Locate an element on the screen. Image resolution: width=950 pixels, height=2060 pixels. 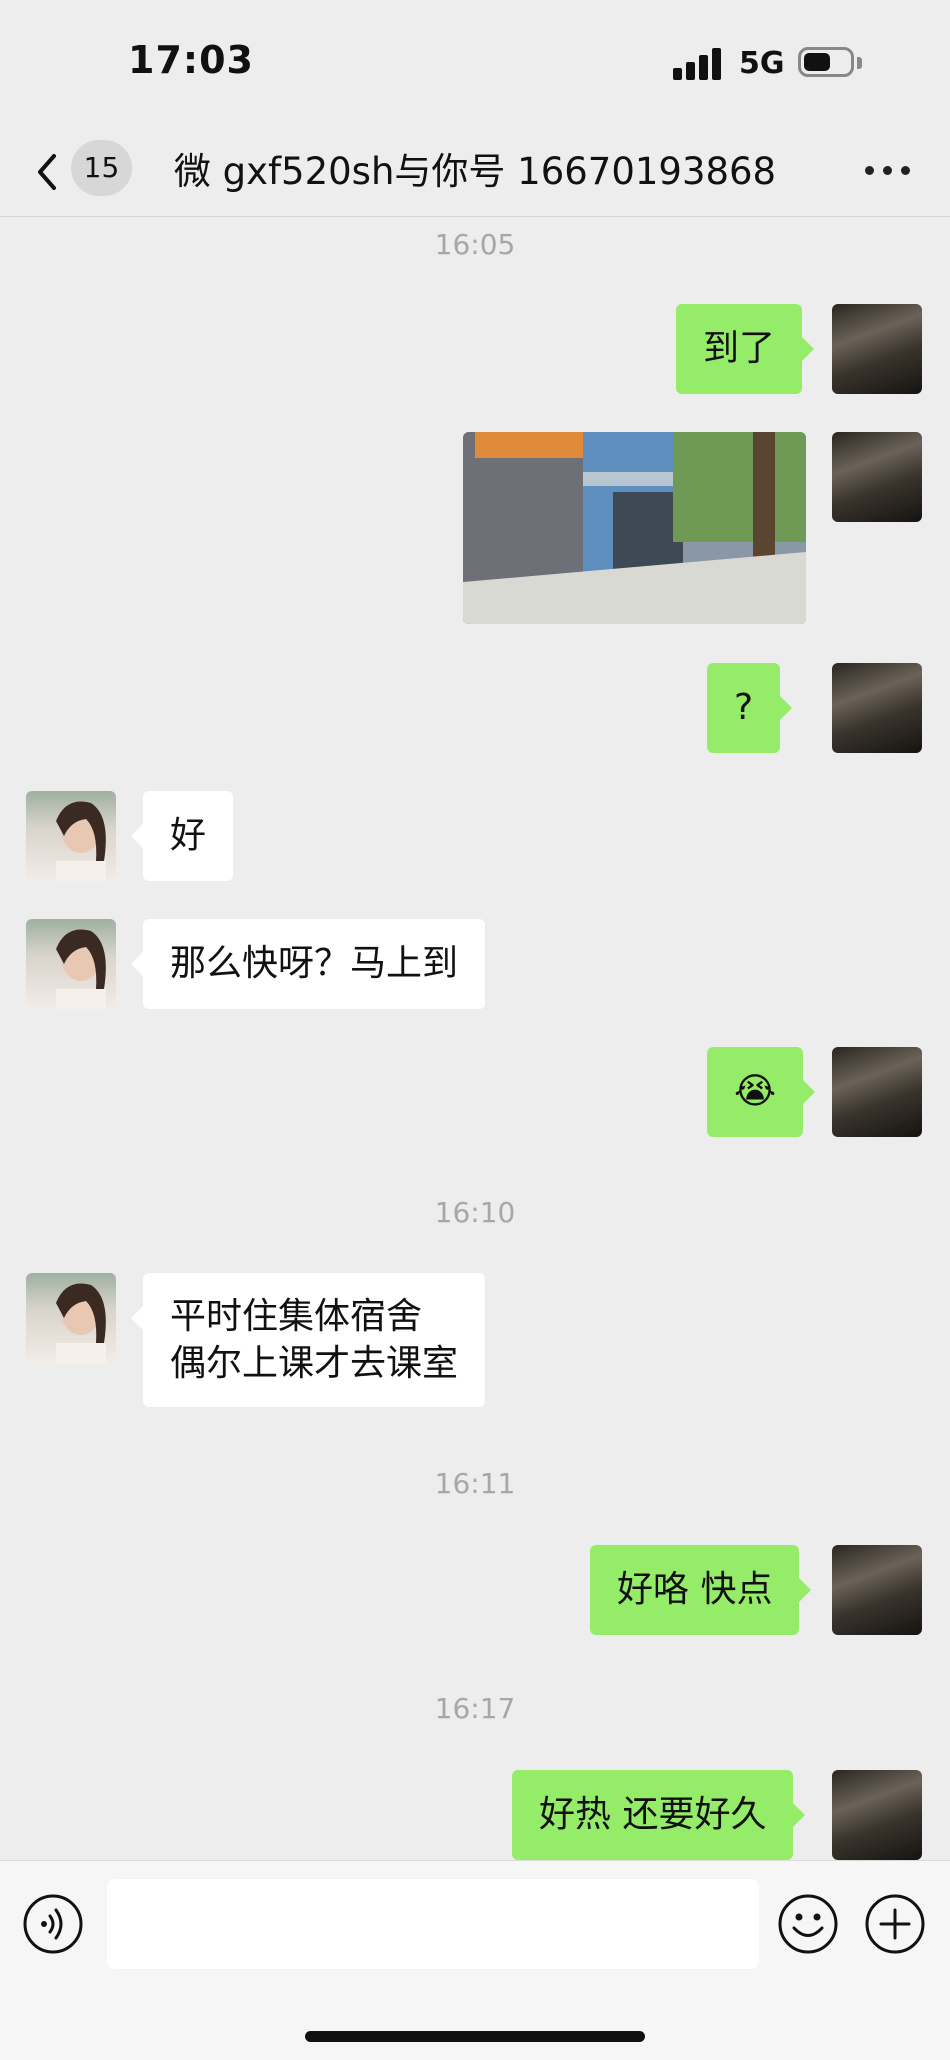
message-input is located at coordinates (433, 1924).